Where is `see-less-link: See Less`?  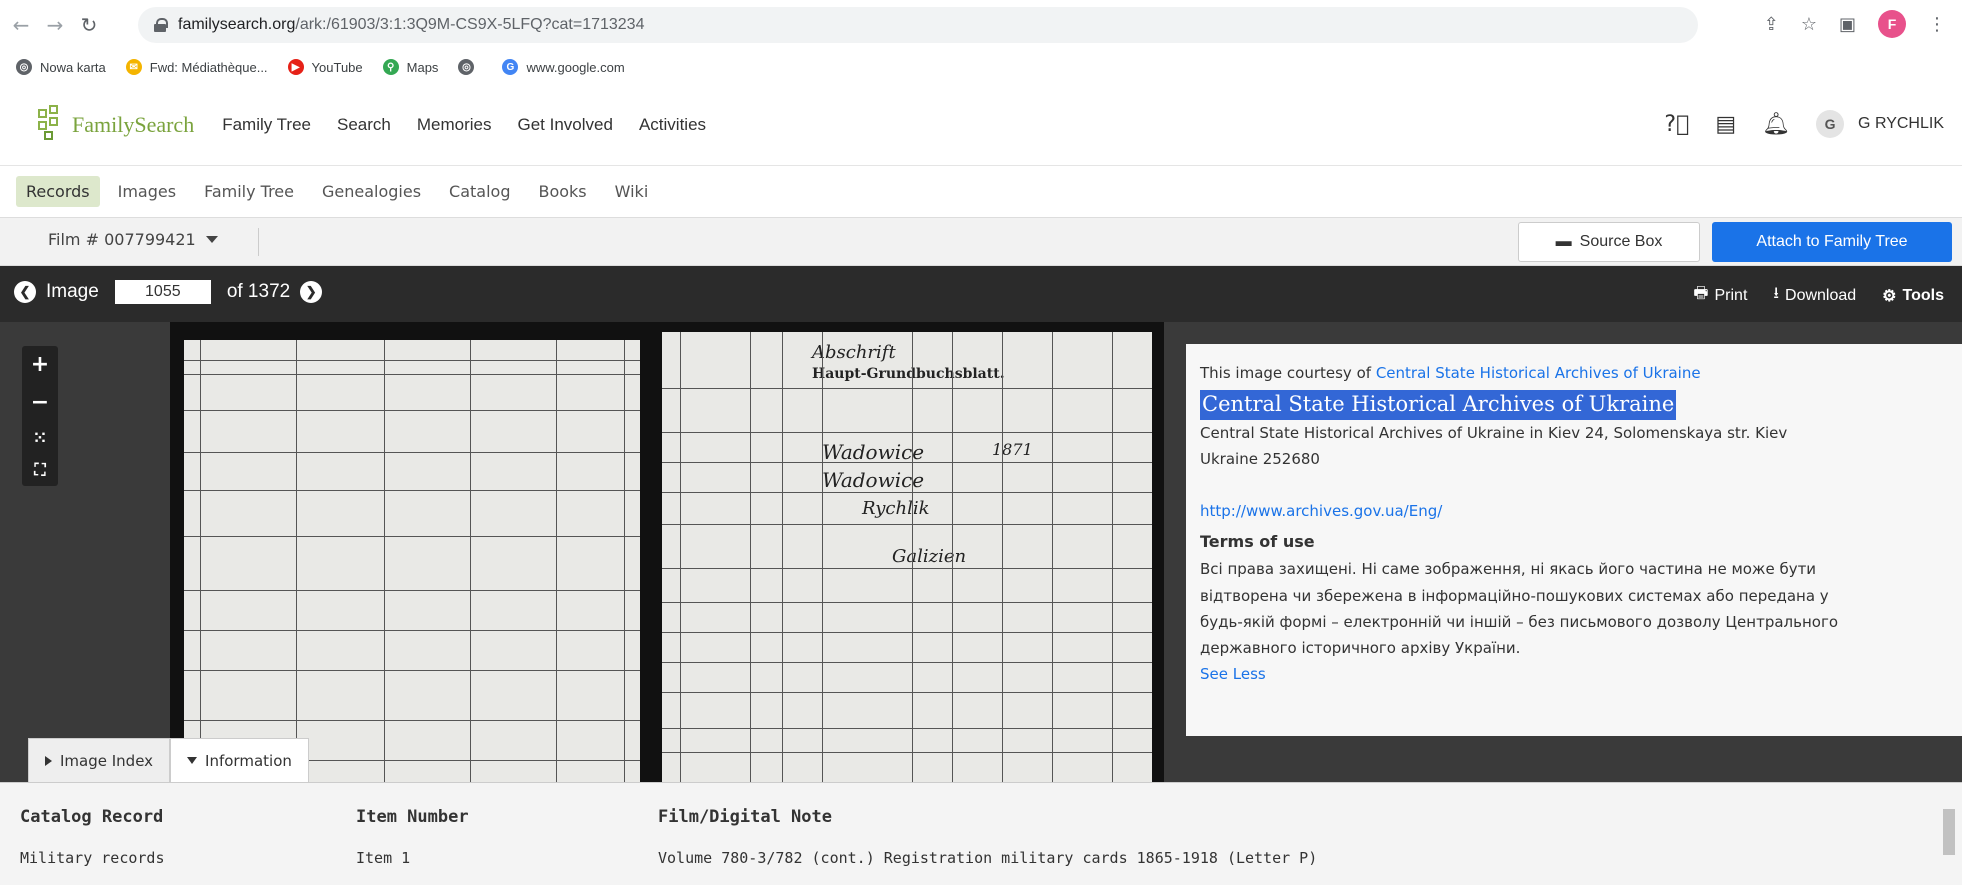 see-less-link: See Less is located at coordinates (1574, 674).